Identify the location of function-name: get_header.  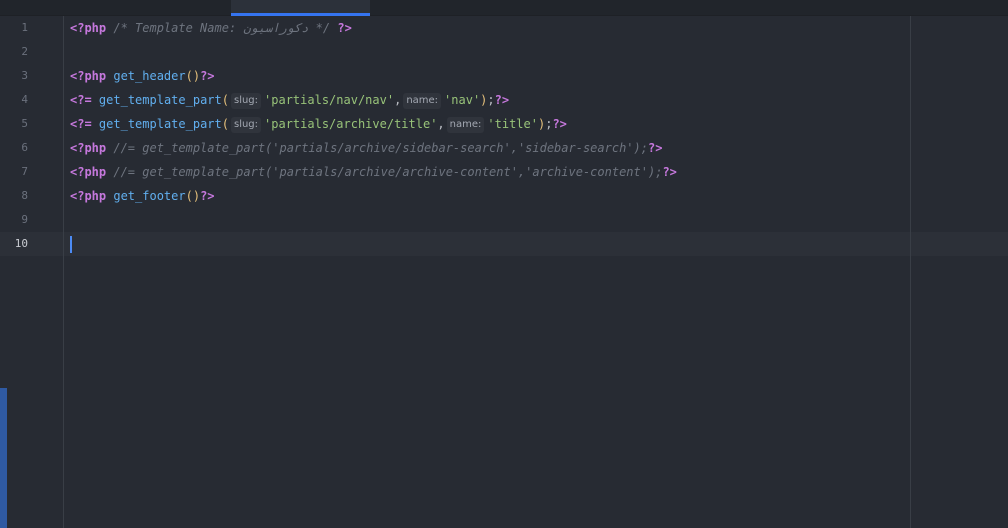
(149, 76).